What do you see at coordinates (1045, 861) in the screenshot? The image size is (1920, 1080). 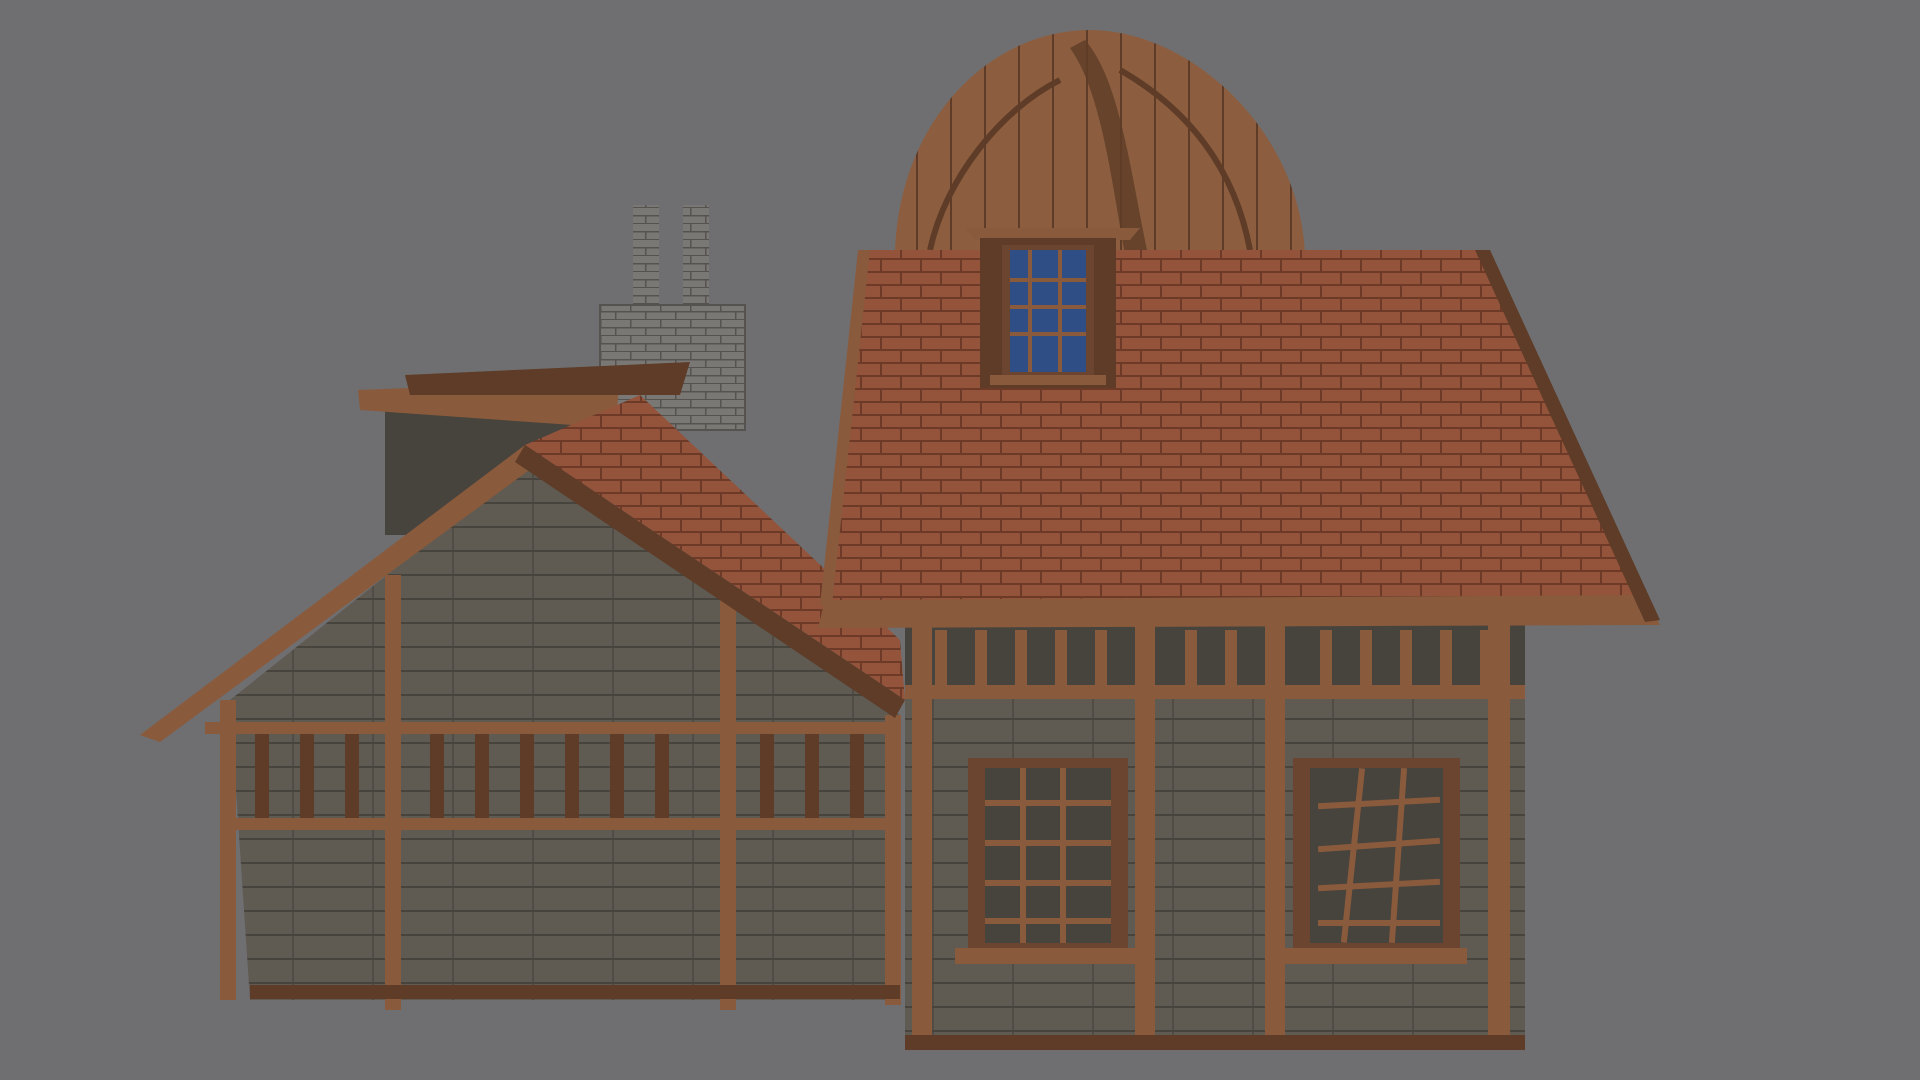 I see `window-left` at bounding box center [1045, 861].